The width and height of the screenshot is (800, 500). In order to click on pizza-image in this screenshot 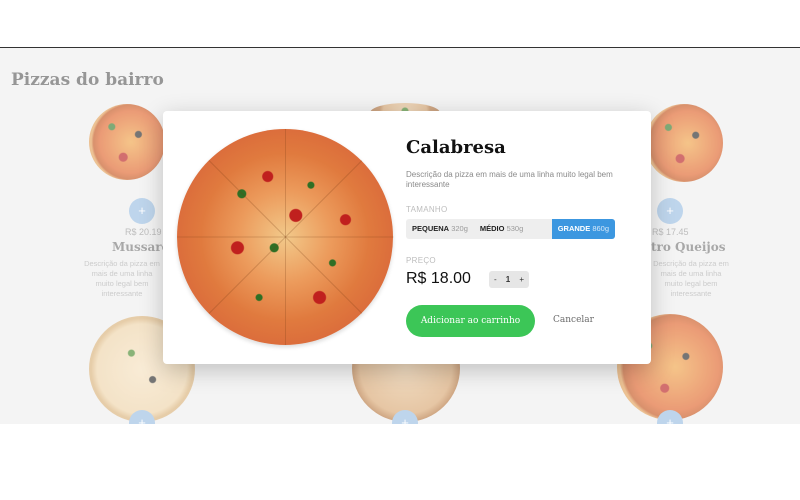, I will do `click(285, 237)`.